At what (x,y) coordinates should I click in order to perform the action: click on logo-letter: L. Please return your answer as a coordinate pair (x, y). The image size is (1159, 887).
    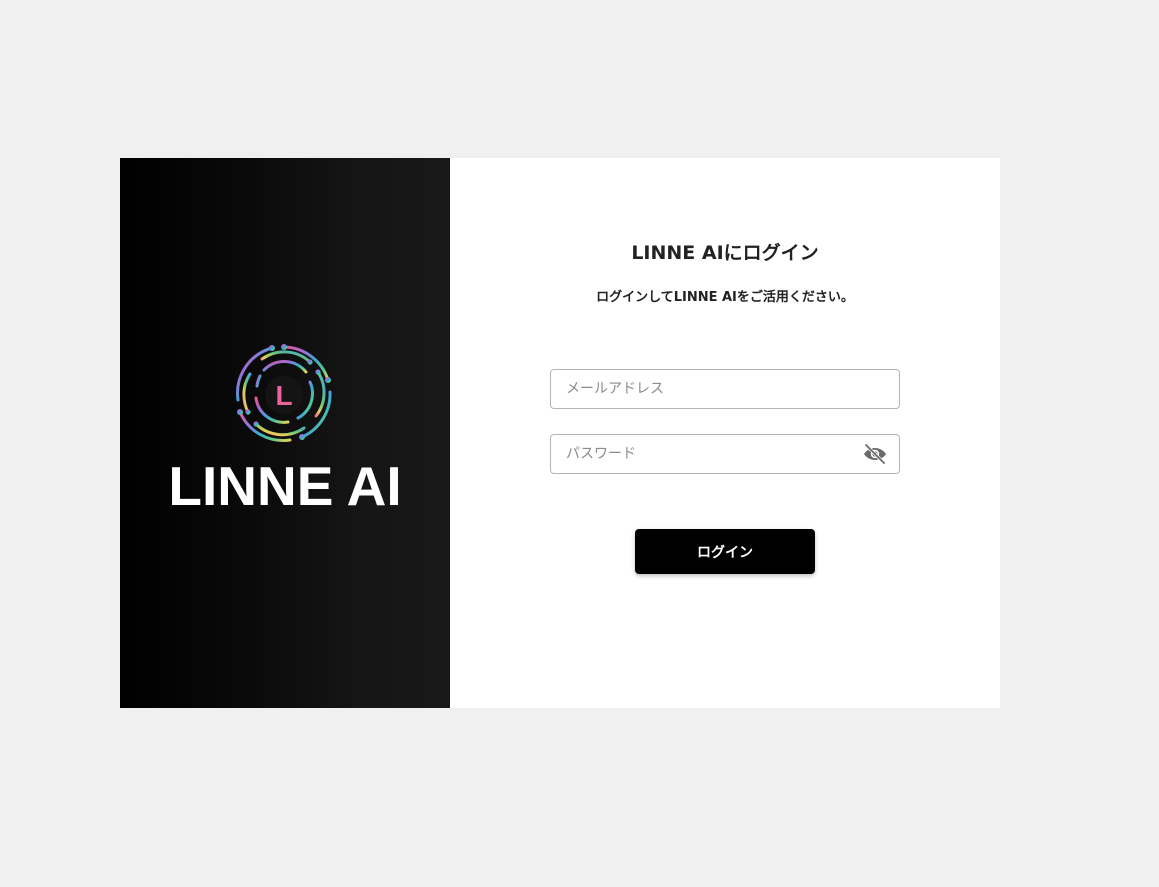
    Looking at the image, I should click on (283, 395).